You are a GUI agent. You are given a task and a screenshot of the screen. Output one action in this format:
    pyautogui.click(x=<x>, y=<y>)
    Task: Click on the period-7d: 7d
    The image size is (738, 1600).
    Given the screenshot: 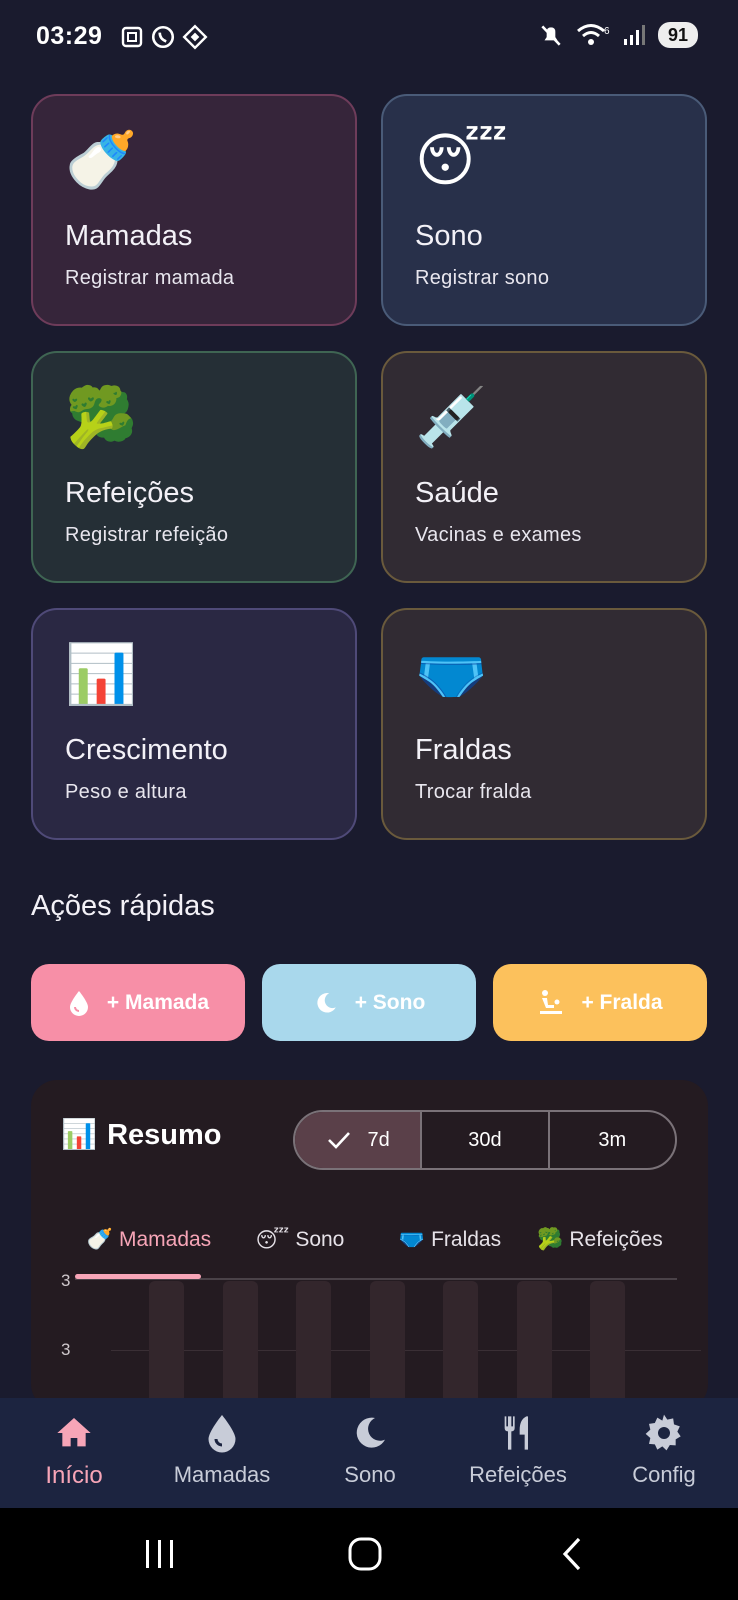 What is the action you would take?
    pyautogui.click(x=359, y=1140)
    